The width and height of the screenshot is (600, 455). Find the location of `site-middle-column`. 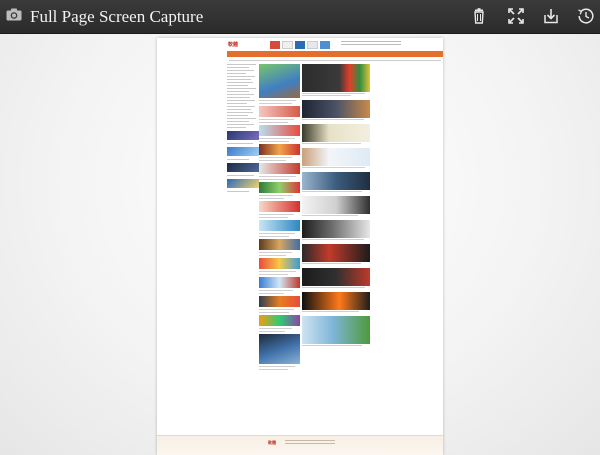

site-middle-column is located at coordinates (279, 218).